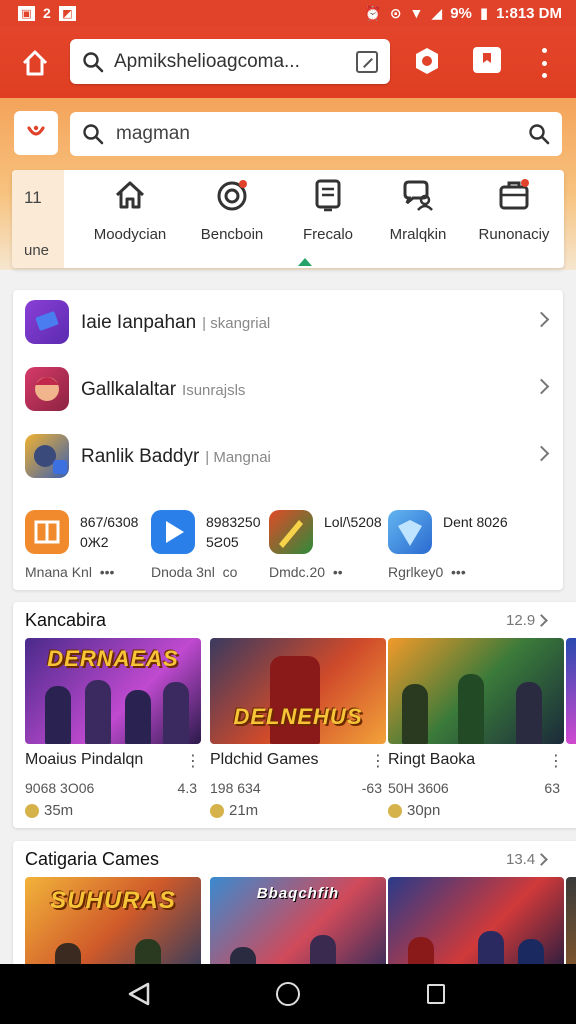 This screenshot has width=576, height=1024. What do you see at coordinates (235, 788) in the screenshot?
I see `game-subtitle: 198 634` at bounding box center [235, 788].